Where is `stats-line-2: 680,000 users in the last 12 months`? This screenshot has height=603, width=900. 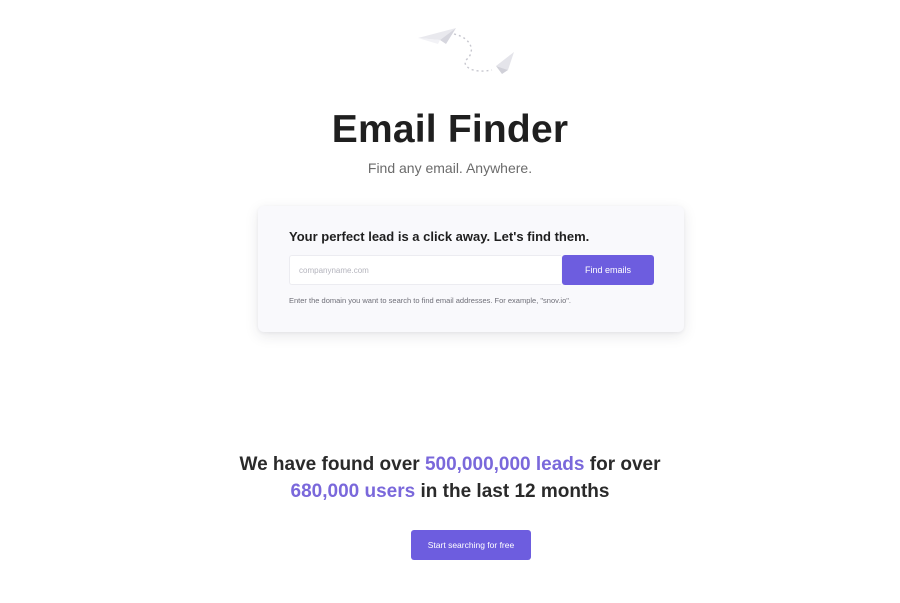 stats-line-2: 680,000 users in the last 12 months is located at coordinates (450, 492).